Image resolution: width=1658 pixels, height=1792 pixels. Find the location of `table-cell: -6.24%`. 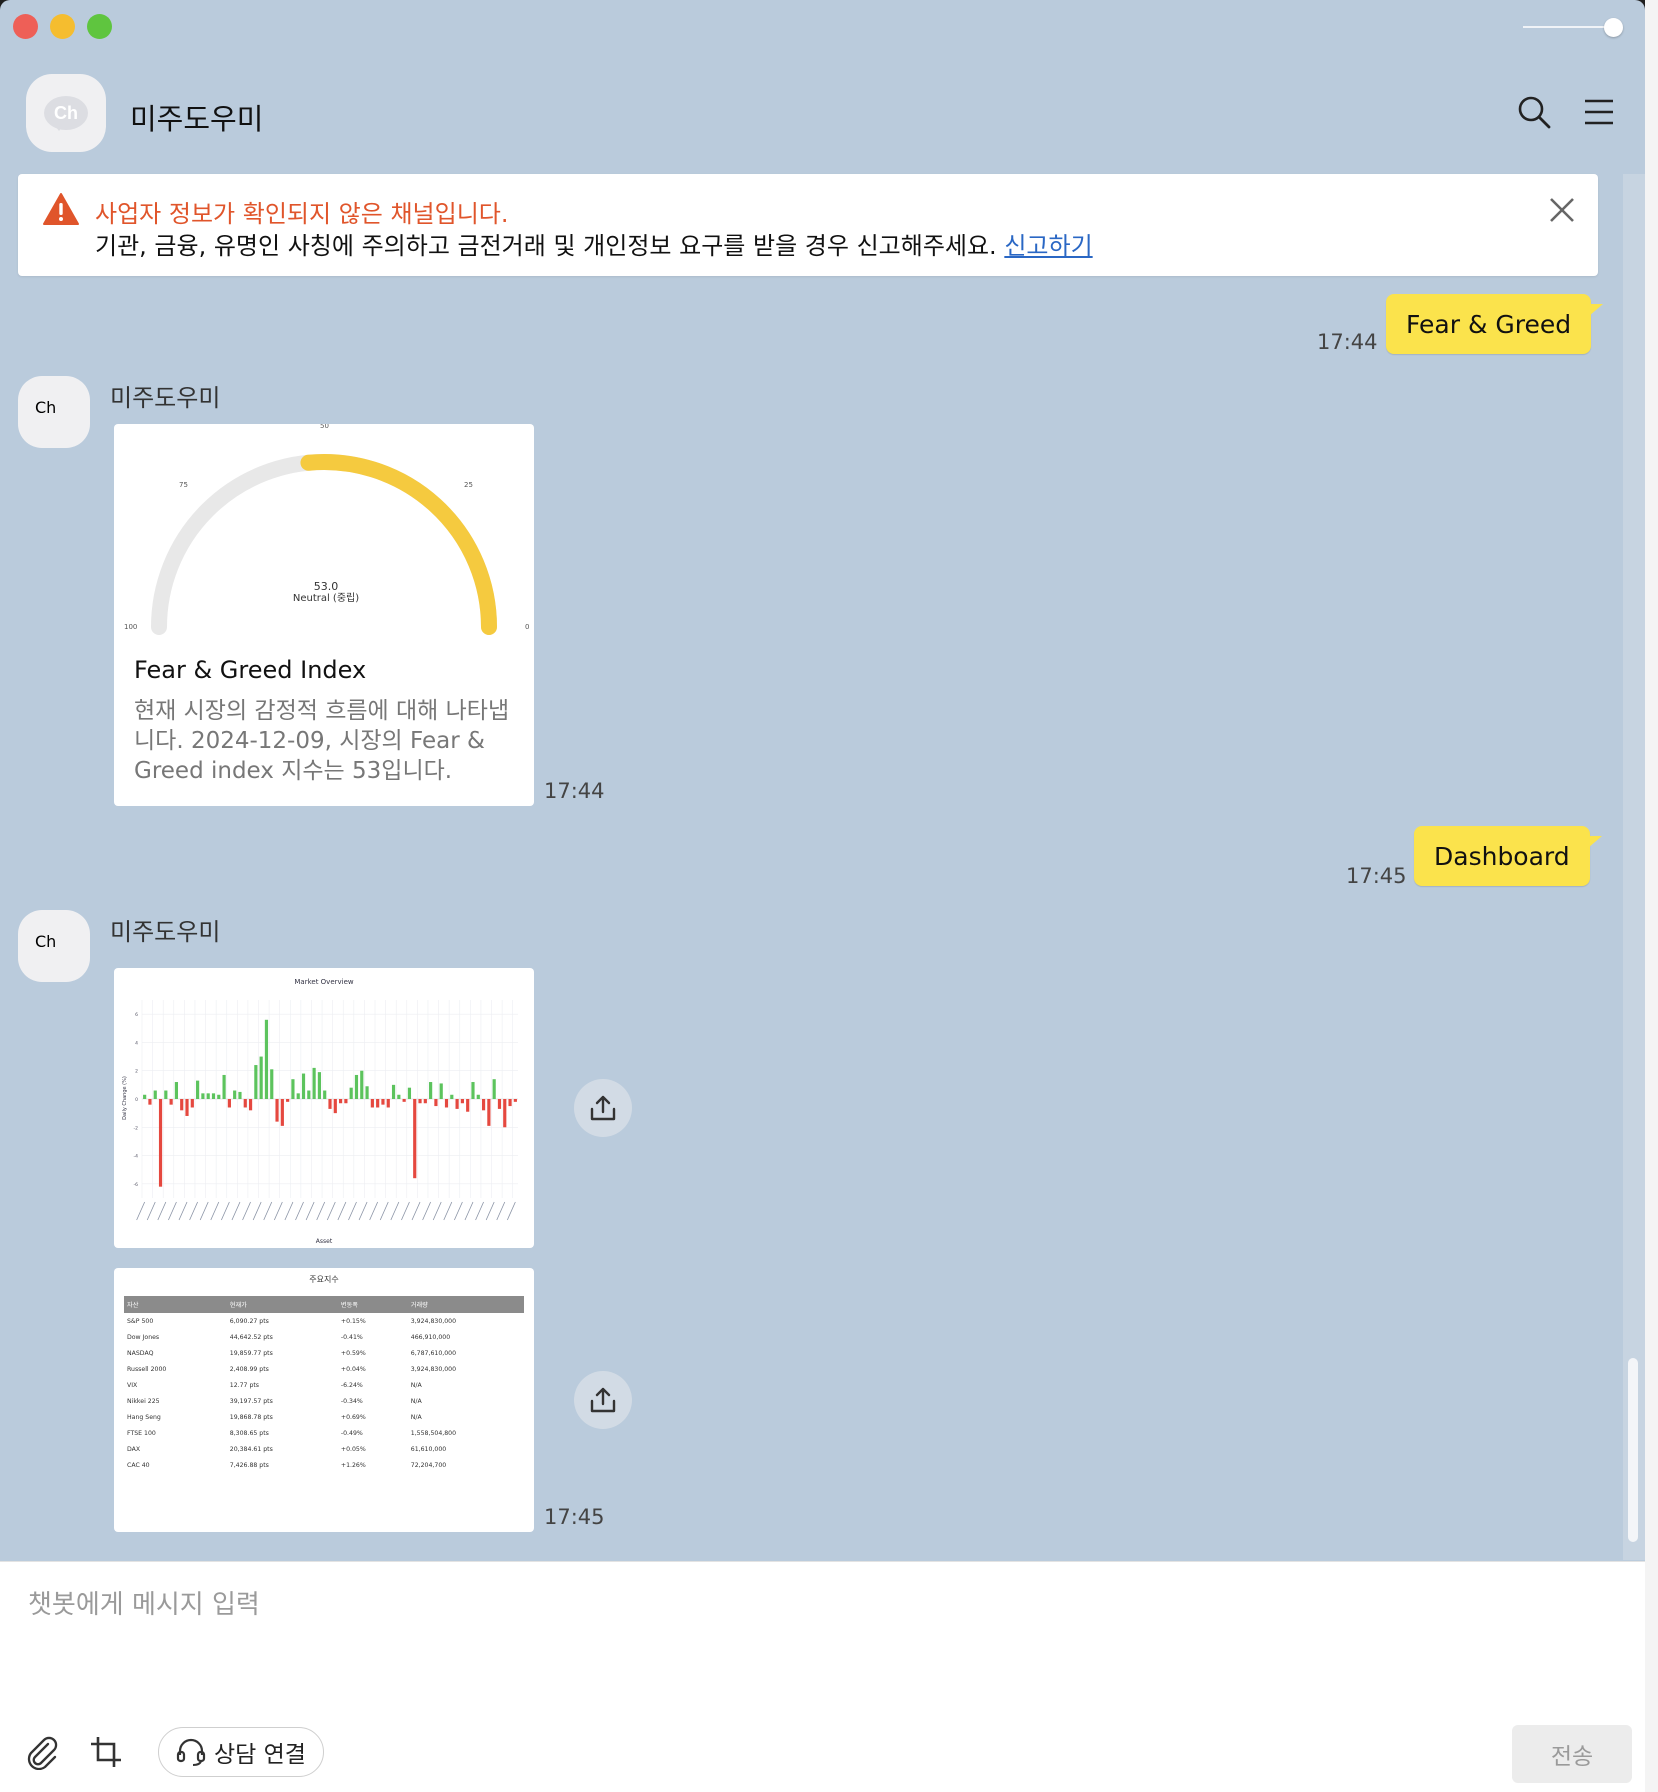

table-cell: -6.24% is located at coordinates (351, 1385).